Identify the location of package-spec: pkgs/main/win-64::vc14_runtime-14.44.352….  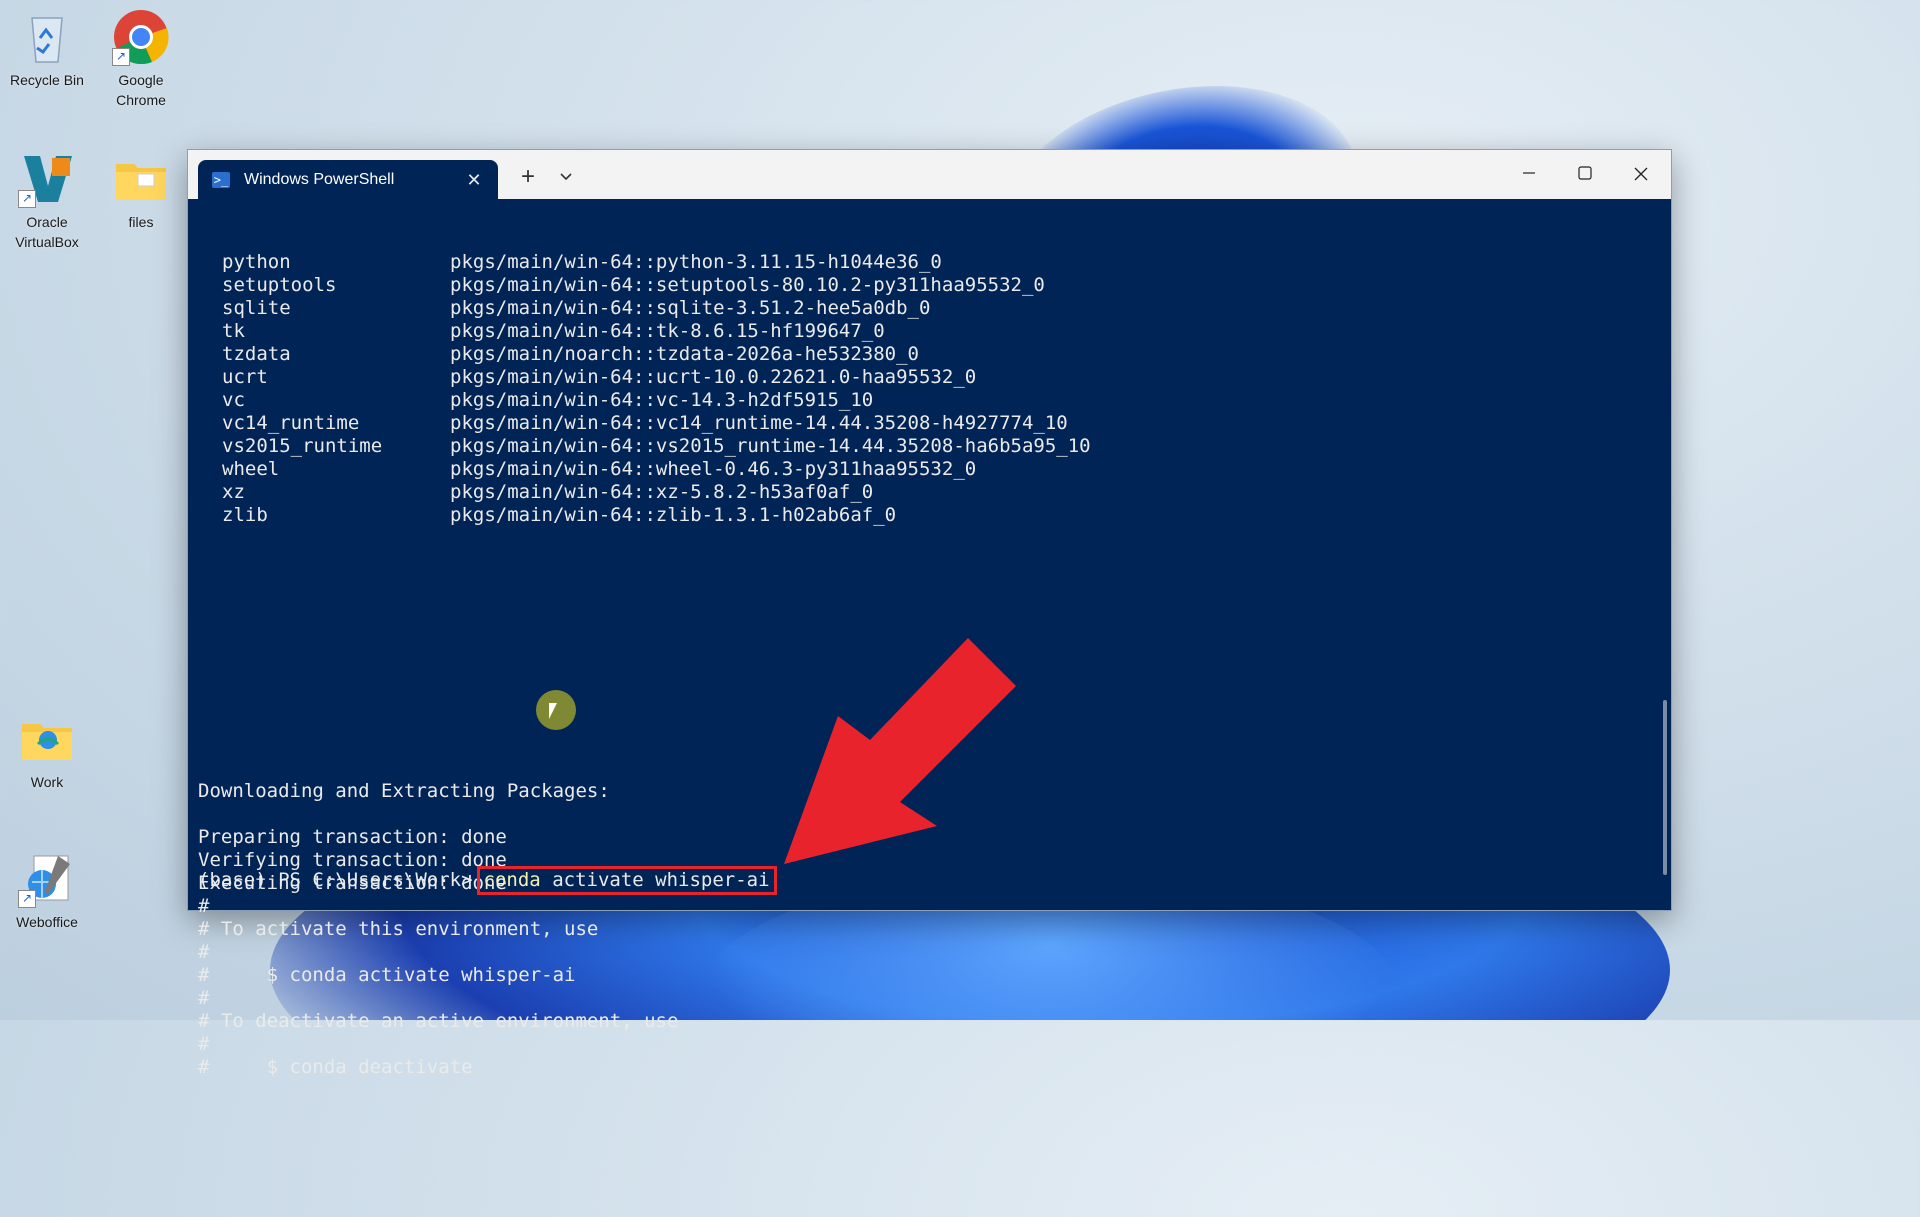
(759, 423).